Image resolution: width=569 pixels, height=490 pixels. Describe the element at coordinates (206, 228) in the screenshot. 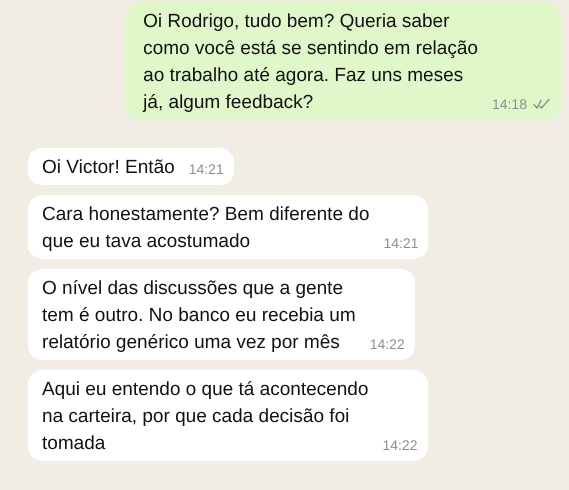

I see `message-text: Cara honestamente? Bem diferente do que eu tava acostumado` at that location.